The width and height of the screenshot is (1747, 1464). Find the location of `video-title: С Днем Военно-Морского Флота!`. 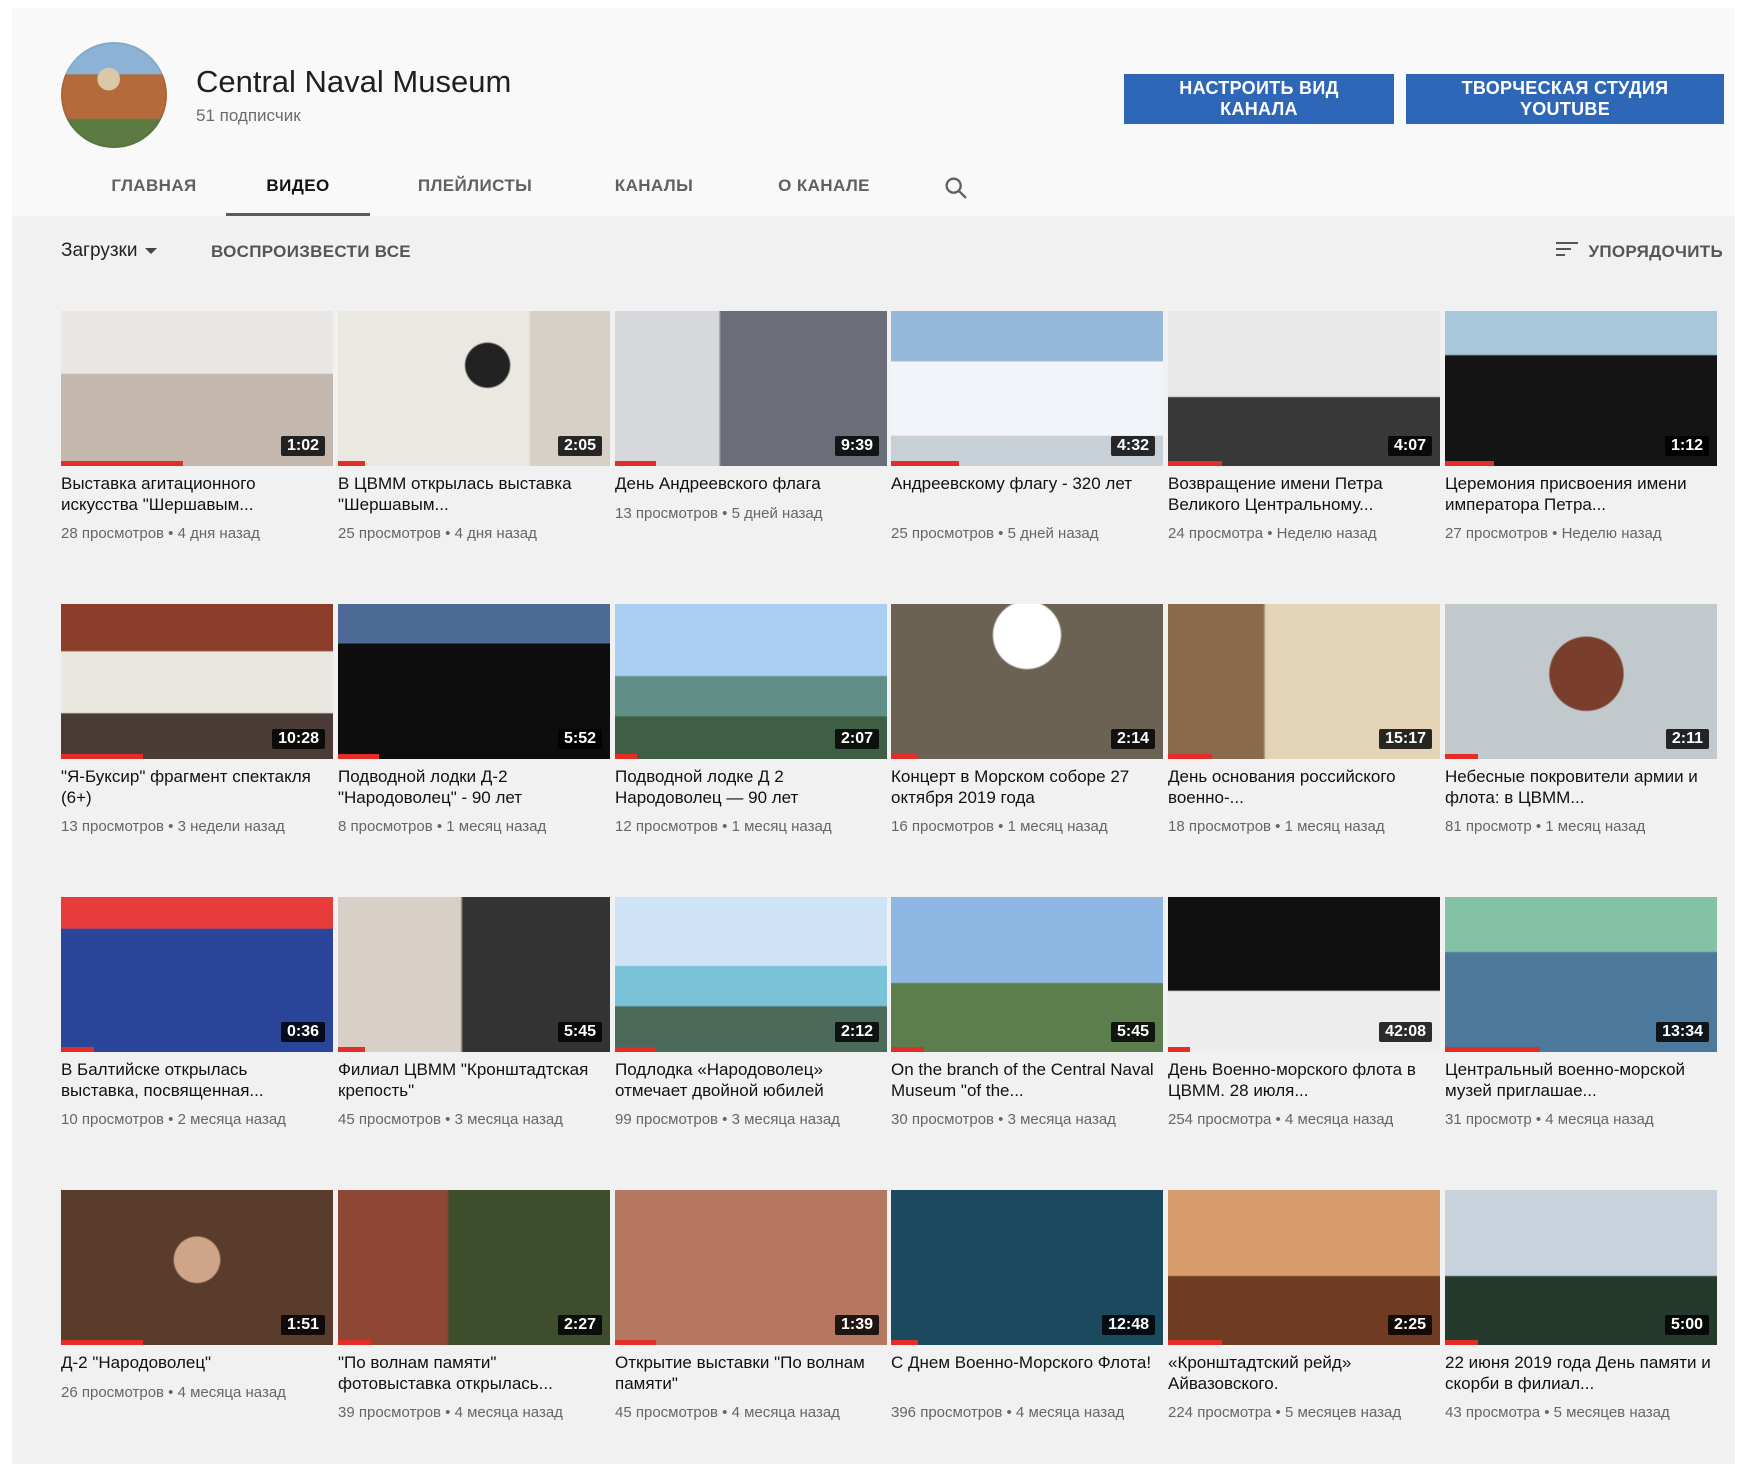

video-title: С Днем Военно-Морского Флота! is located at coordinates (1025, 1362).